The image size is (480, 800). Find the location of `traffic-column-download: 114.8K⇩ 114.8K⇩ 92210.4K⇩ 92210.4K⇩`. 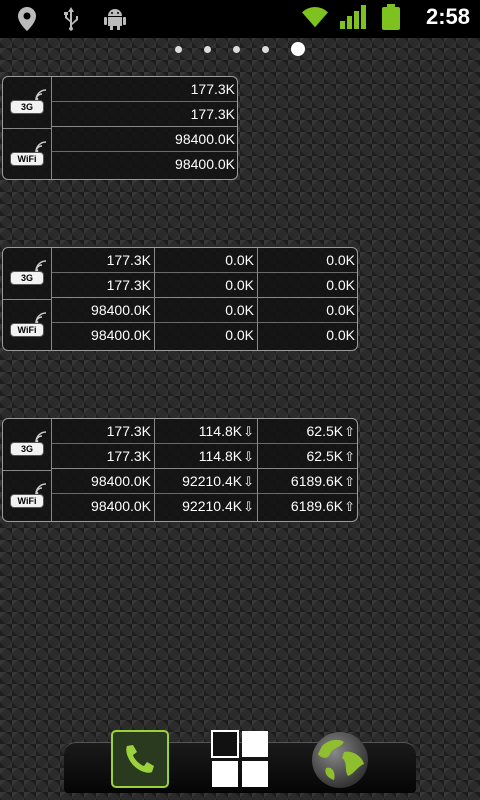

traffic-column-download: 114.8K⇩ 114.8K⇩ 92210.4K⇩ 92210.4K⇩ is located at coordinates (205, 470).